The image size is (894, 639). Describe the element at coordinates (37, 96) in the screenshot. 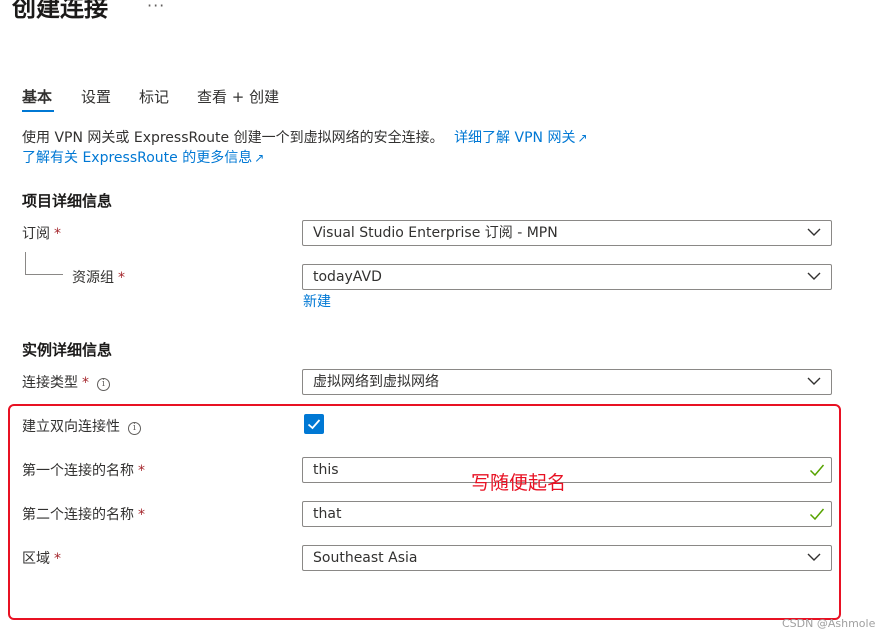

I see `tab-basics: 基本` at that location.